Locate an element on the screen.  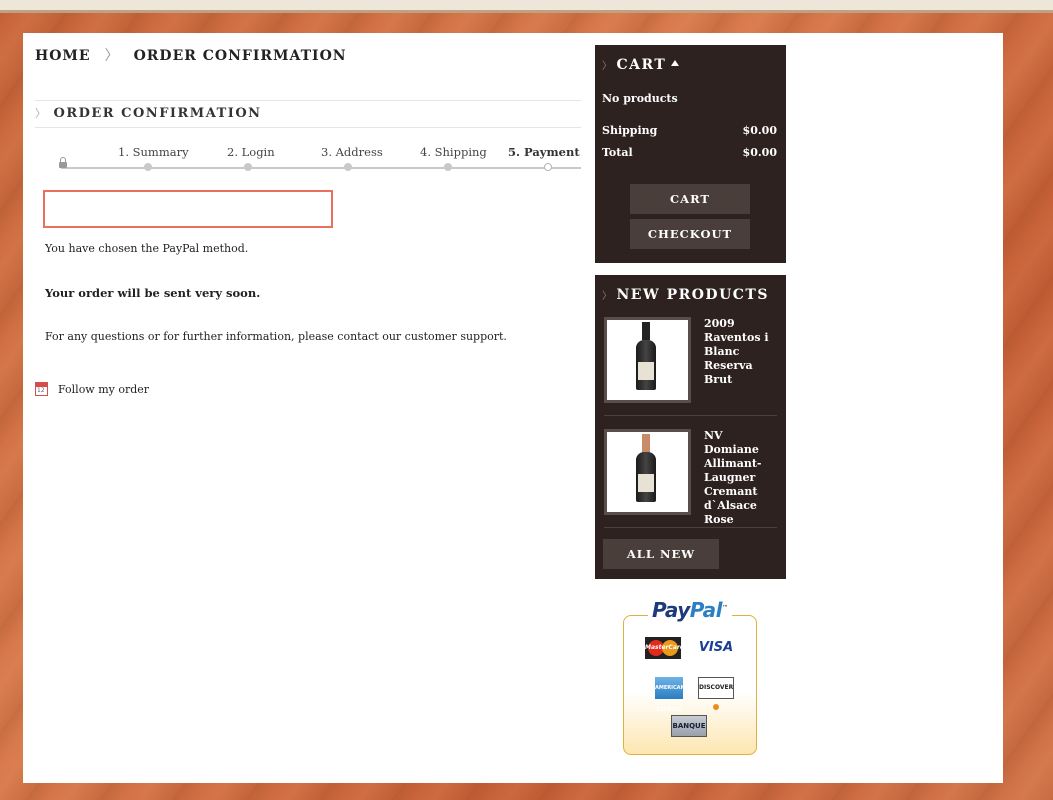
order-sent-message: Your order will be sent very soon. is located at coordinates (153, 293).